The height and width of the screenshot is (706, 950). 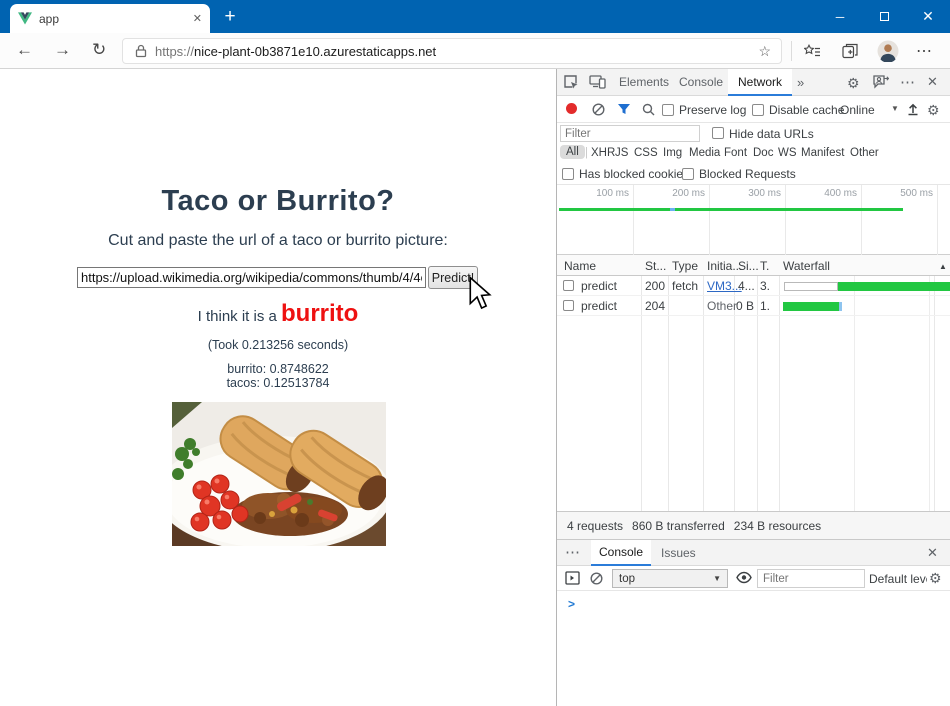 What do you see at coordinates (668, 110) in the screenshot?
I see `preserve-log-checkbox` at bounding box center [668, 110].